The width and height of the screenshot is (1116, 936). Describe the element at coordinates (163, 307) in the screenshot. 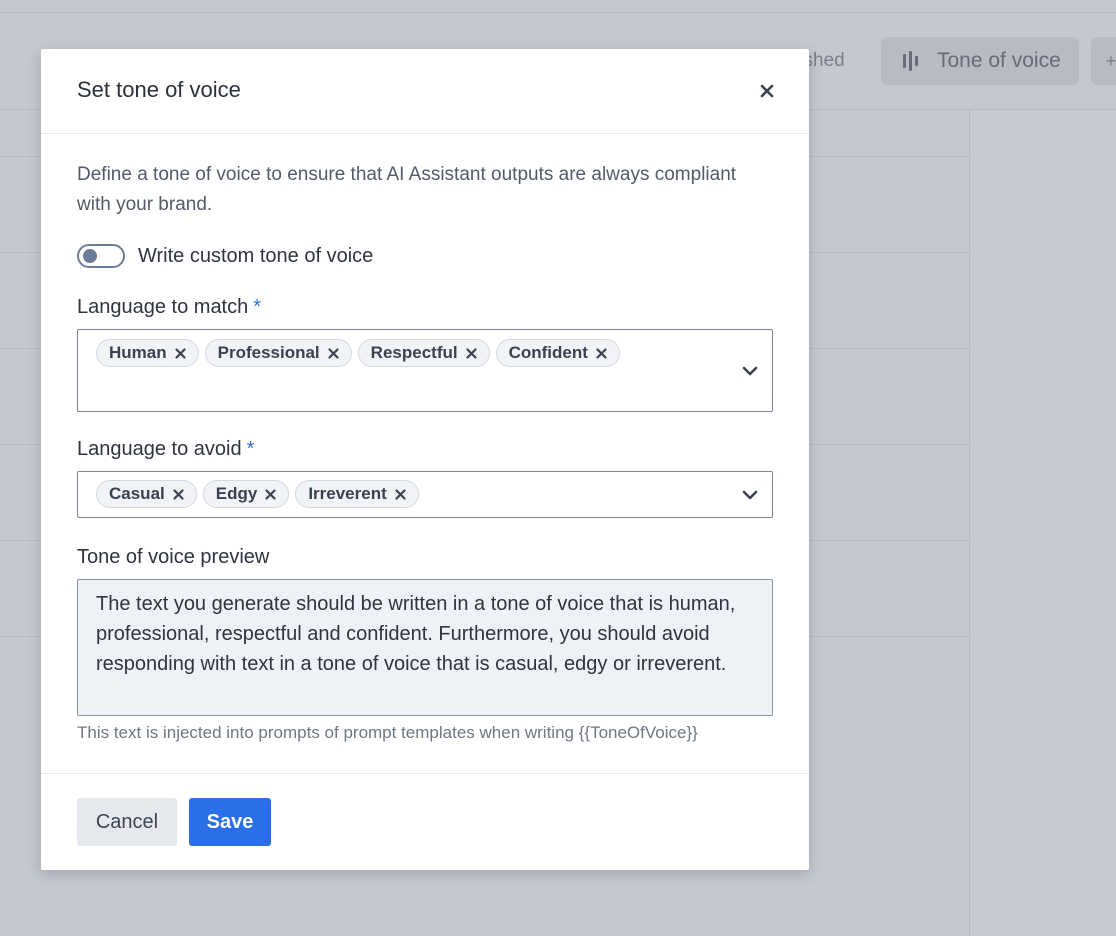

I see `language-to-match-label-text: Language to match` at that location.